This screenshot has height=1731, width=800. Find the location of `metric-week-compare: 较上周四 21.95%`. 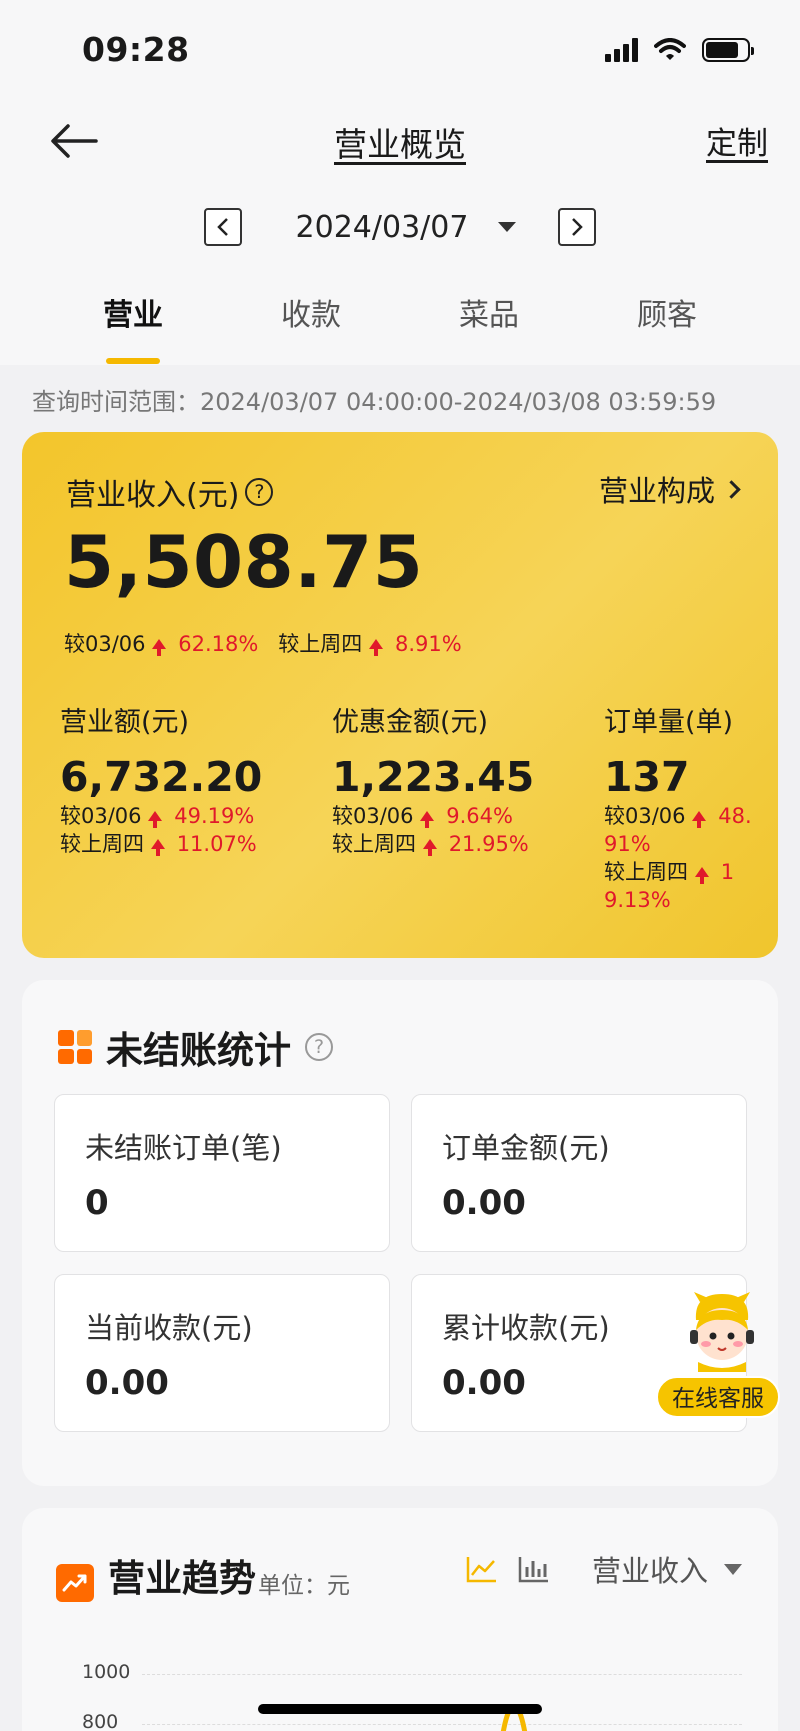

metric-week-compare: 较上周四 21.95% is located at coordinates (447, 844).